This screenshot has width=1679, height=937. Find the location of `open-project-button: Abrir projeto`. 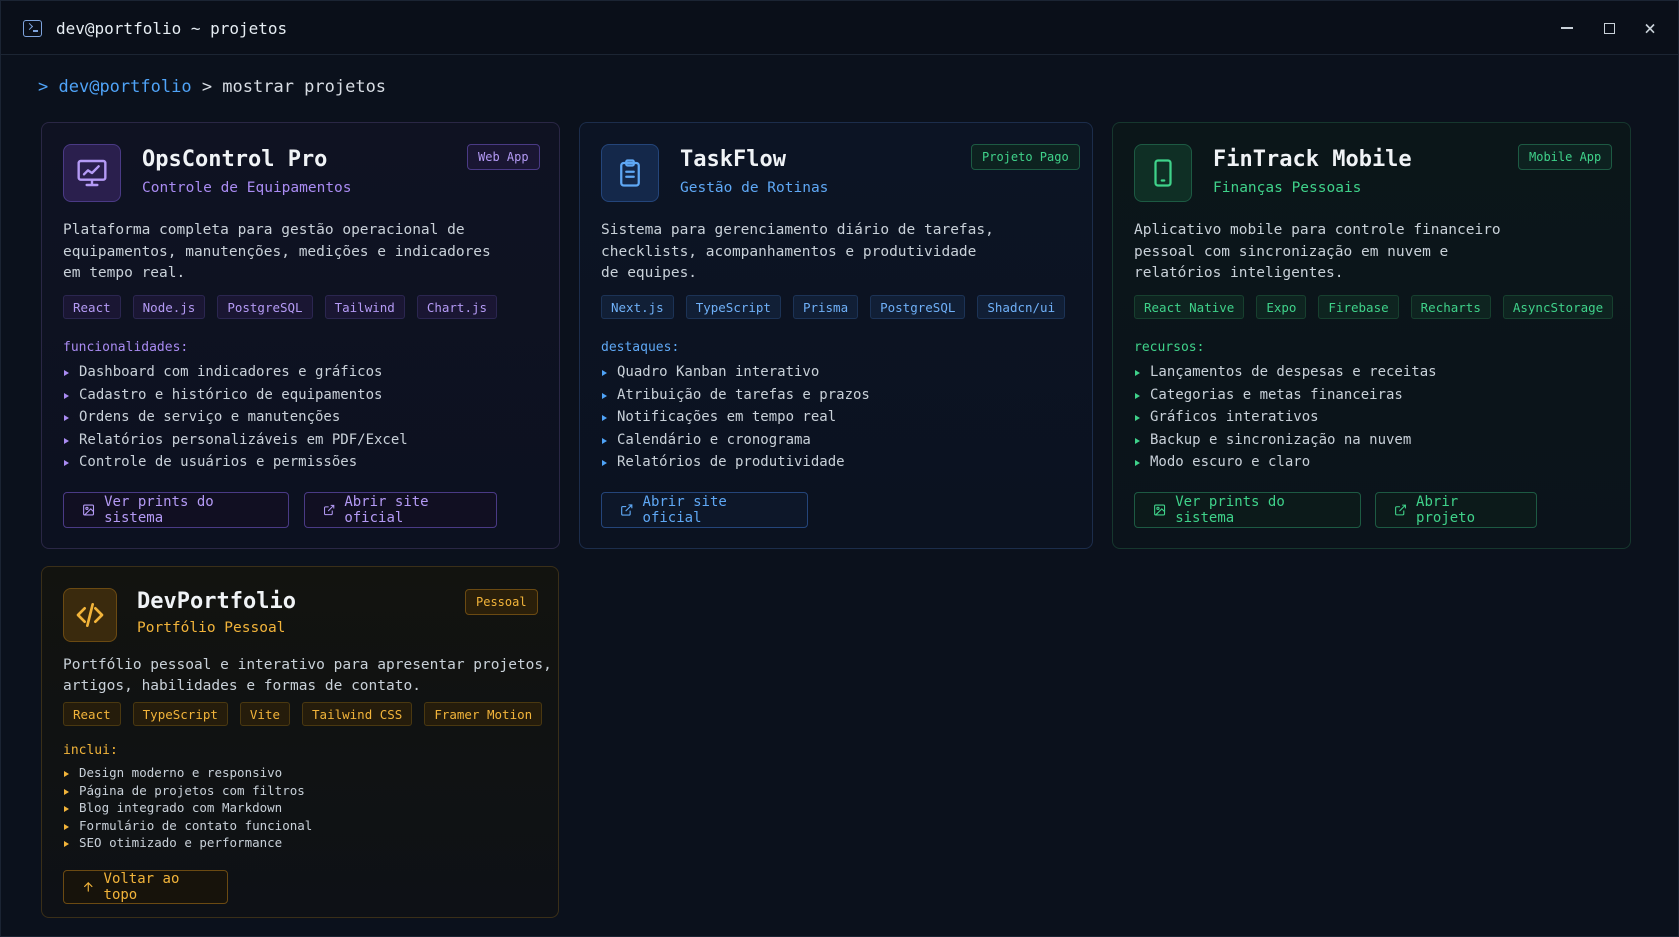

open-project-button: Abrir projeto is located at coordinates (1456, 510).